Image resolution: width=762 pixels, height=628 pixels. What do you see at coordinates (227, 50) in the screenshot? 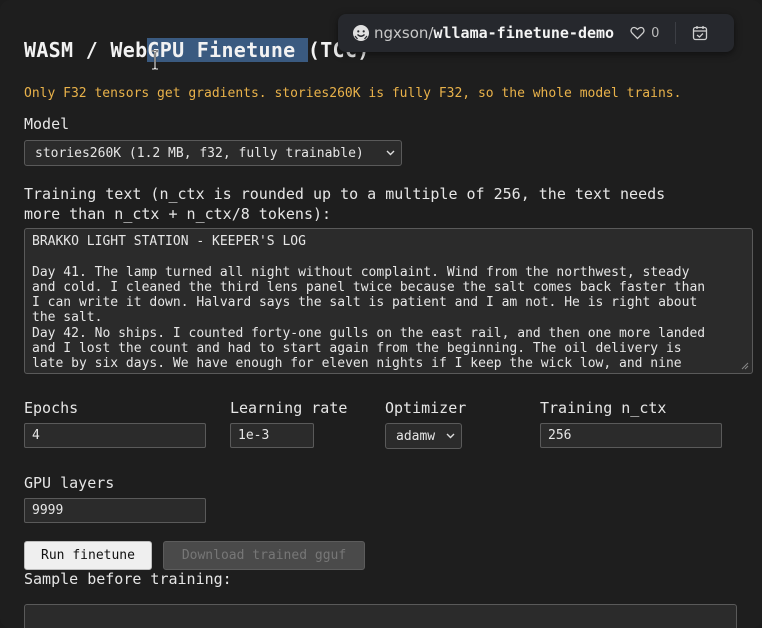
I see `title-selected-text: GPU Finetune` at bounding box center [227, 50].